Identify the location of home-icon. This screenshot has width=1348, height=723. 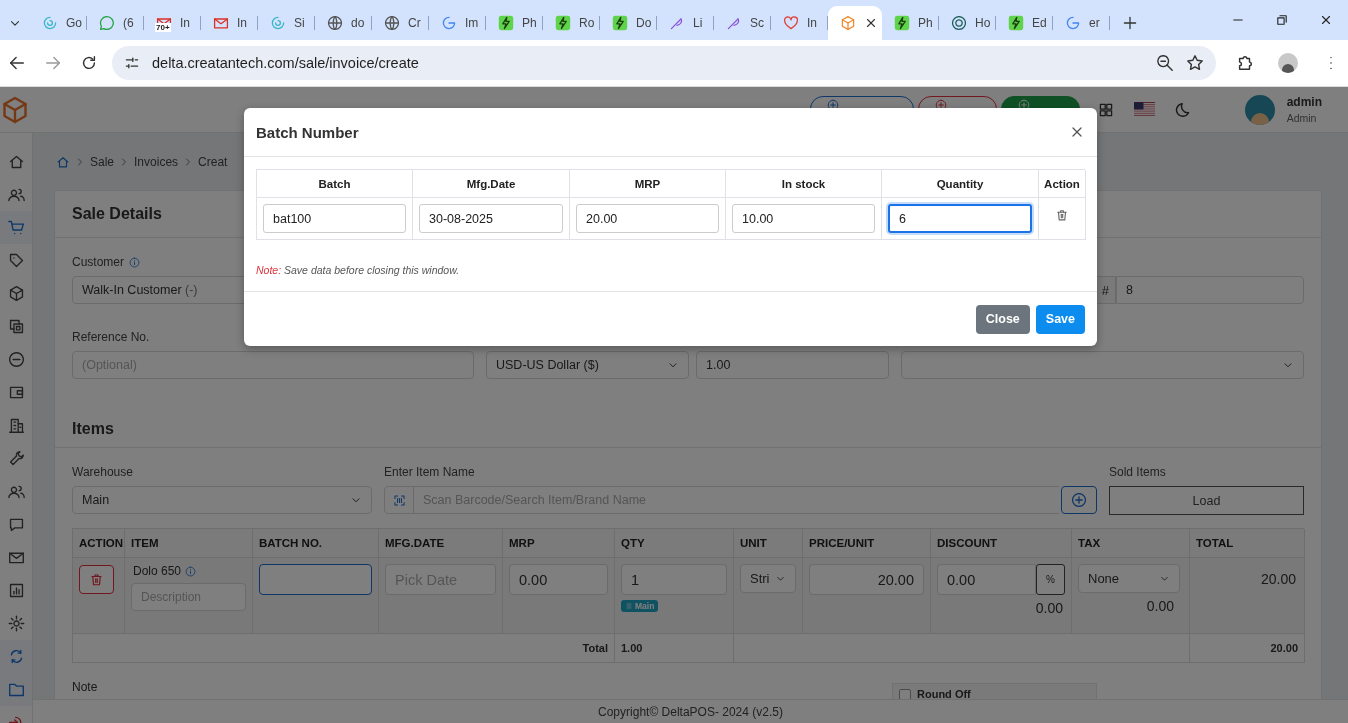
(63, 161).